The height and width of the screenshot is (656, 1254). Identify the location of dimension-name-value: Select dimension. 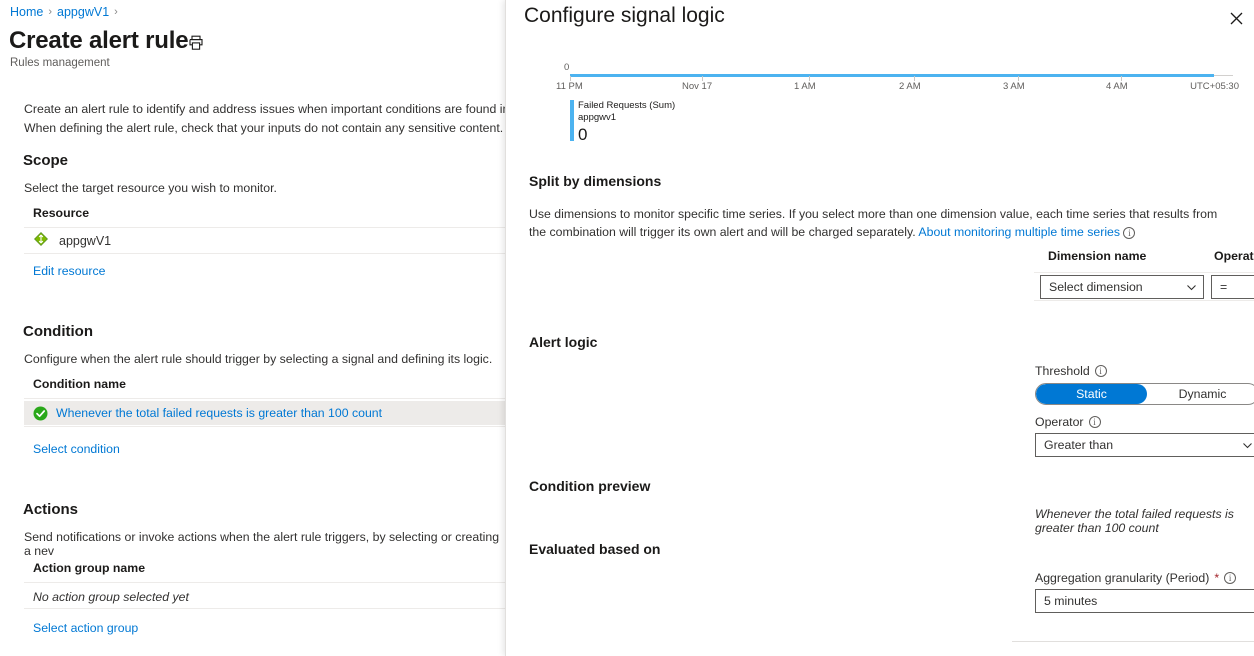
(1096, 287).